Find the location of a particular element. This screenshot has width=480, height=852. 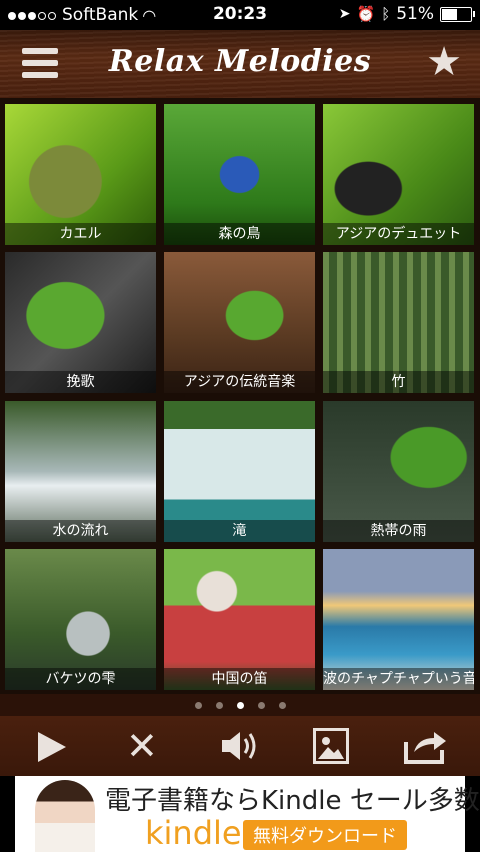

battery-icon is located at coordinates (457, 14).